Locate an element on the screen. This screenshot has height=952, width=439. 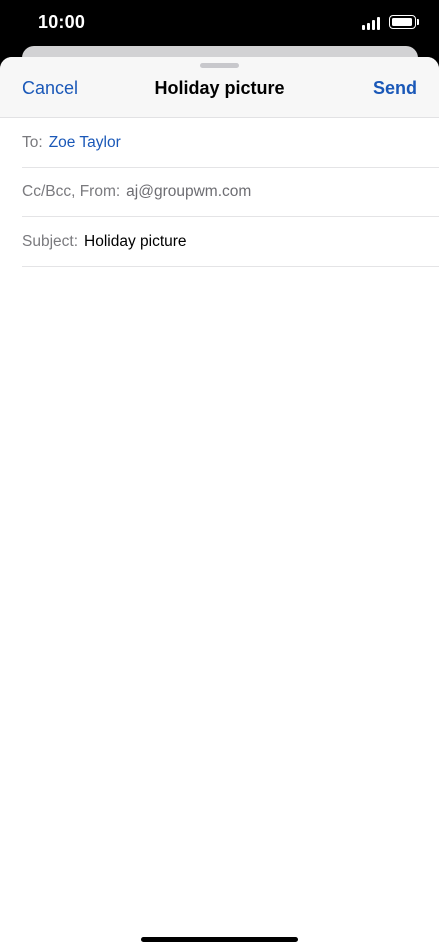
battery-icon is located at coordinates (402, 22).